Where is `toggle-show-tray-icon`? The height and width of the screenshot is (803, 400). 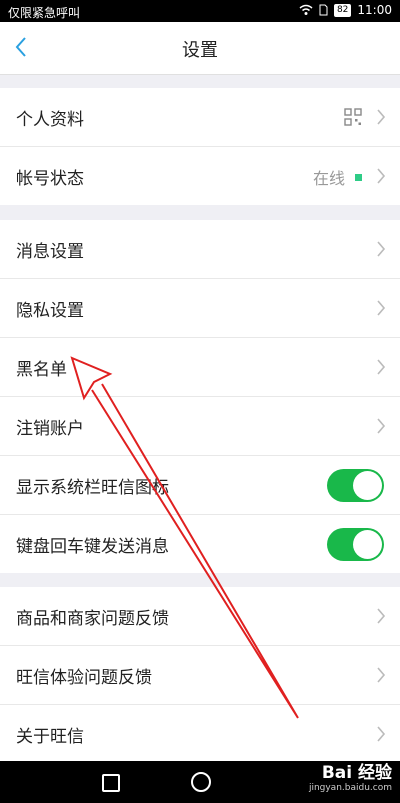
toggle-show-tray-icon is located at coordinates (355, 485).